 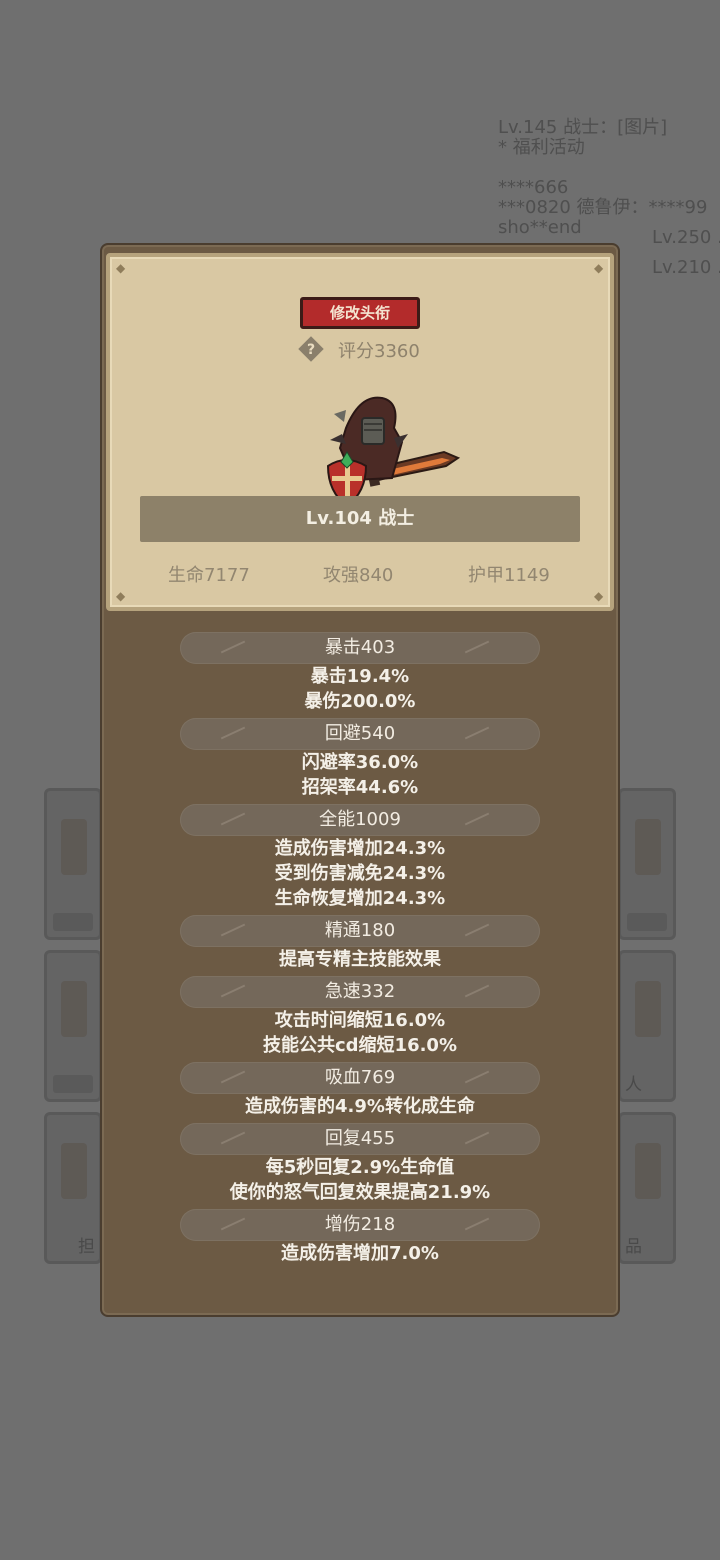 What do you see at coordinates (360, 787) in the screenshot?
I see `stat-detail: 招架率44.6%` at bounding box center [360, 787].